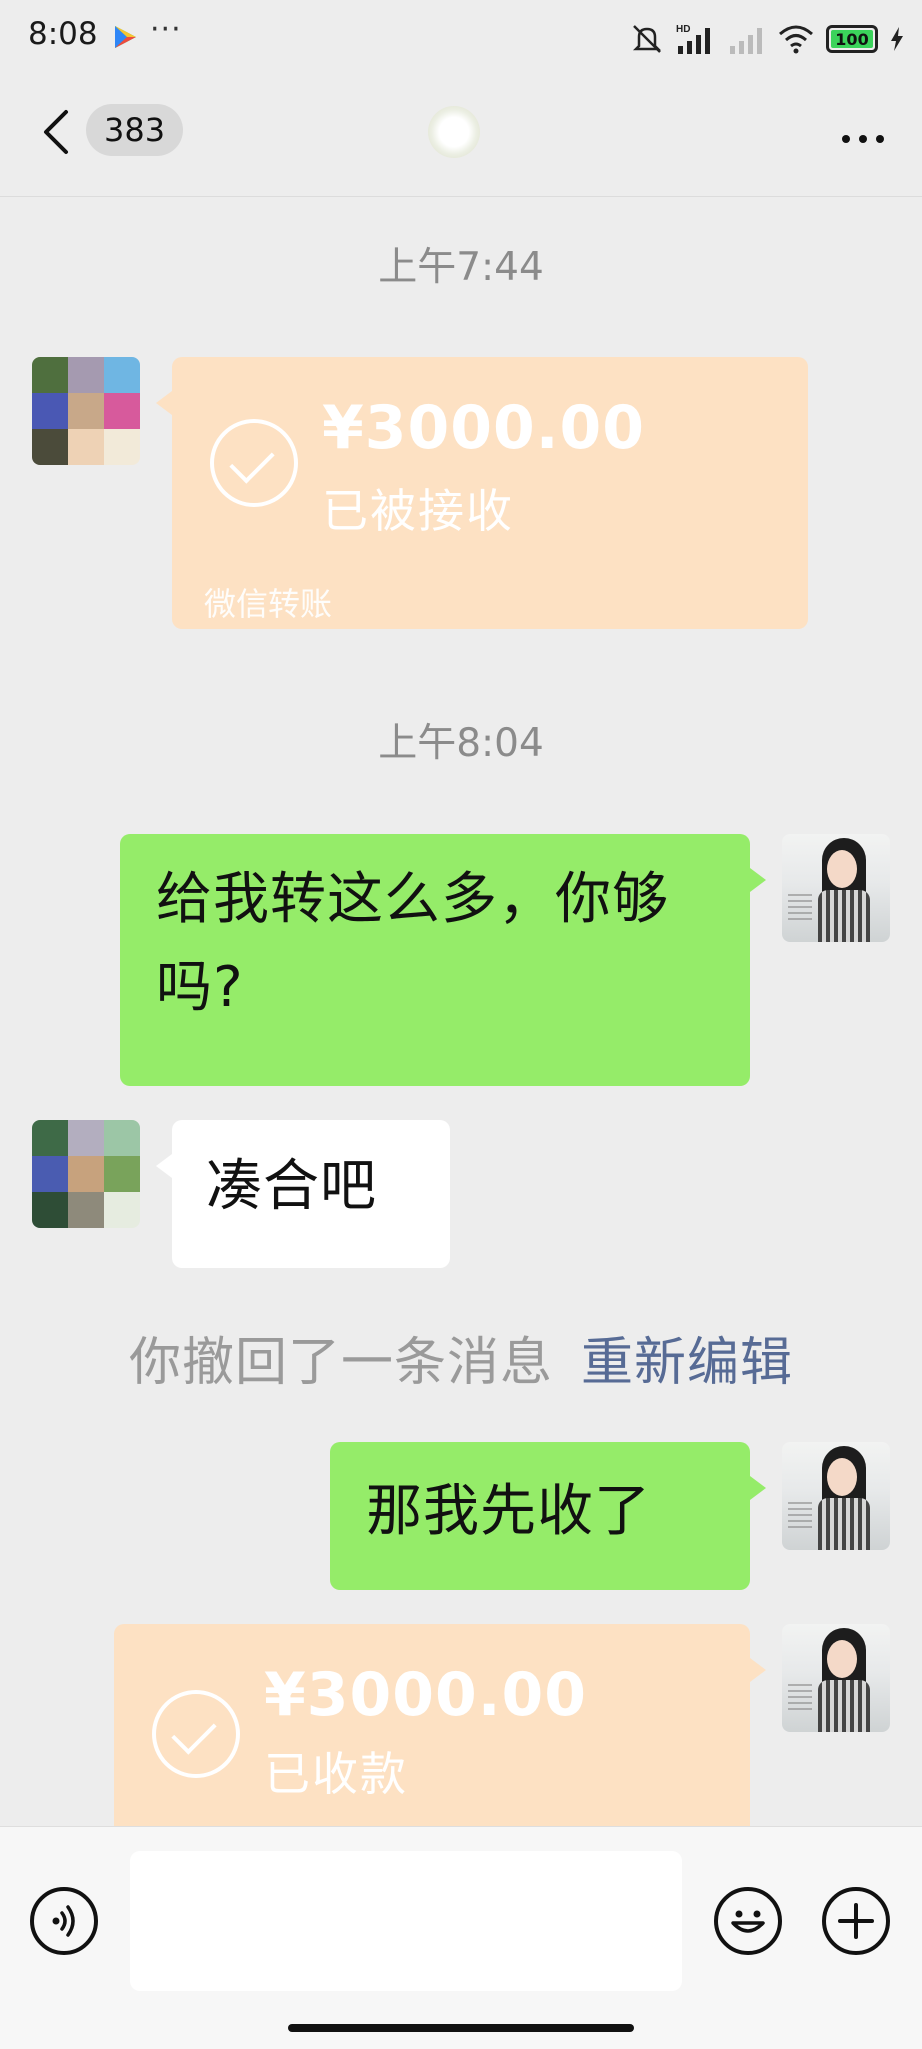 This screenshot has width=922, height=2049. I want to click on home-indicator, so click(461, 2028).